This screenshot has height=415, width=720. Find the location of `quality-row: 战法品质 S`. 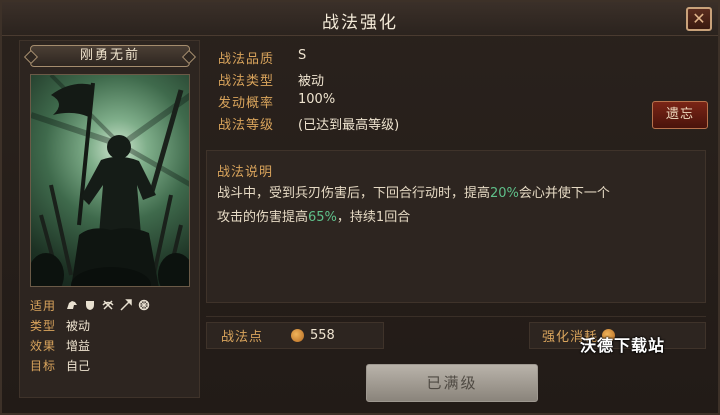

quality-row: 战法品质 S is located at coordinates (262, 58).